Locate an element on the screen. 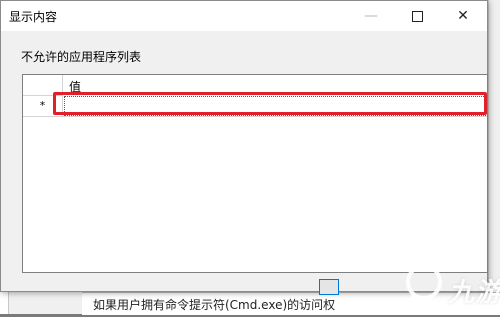 The height and width of the screenshot is (317, 500). background-right-panel is located at coordinates (494, 146).